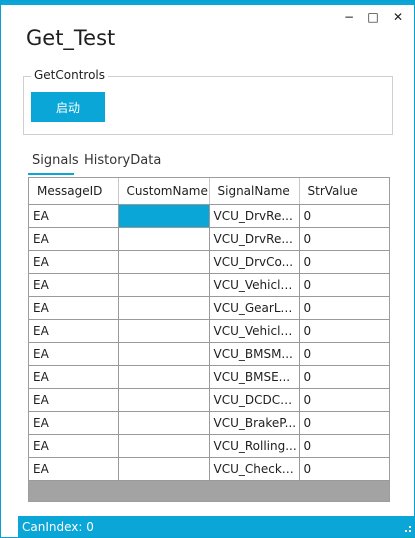 The height and width of the screenshot is (538, 415). I want to click on status-bar: CanIndex: 0, so click(209, 526).